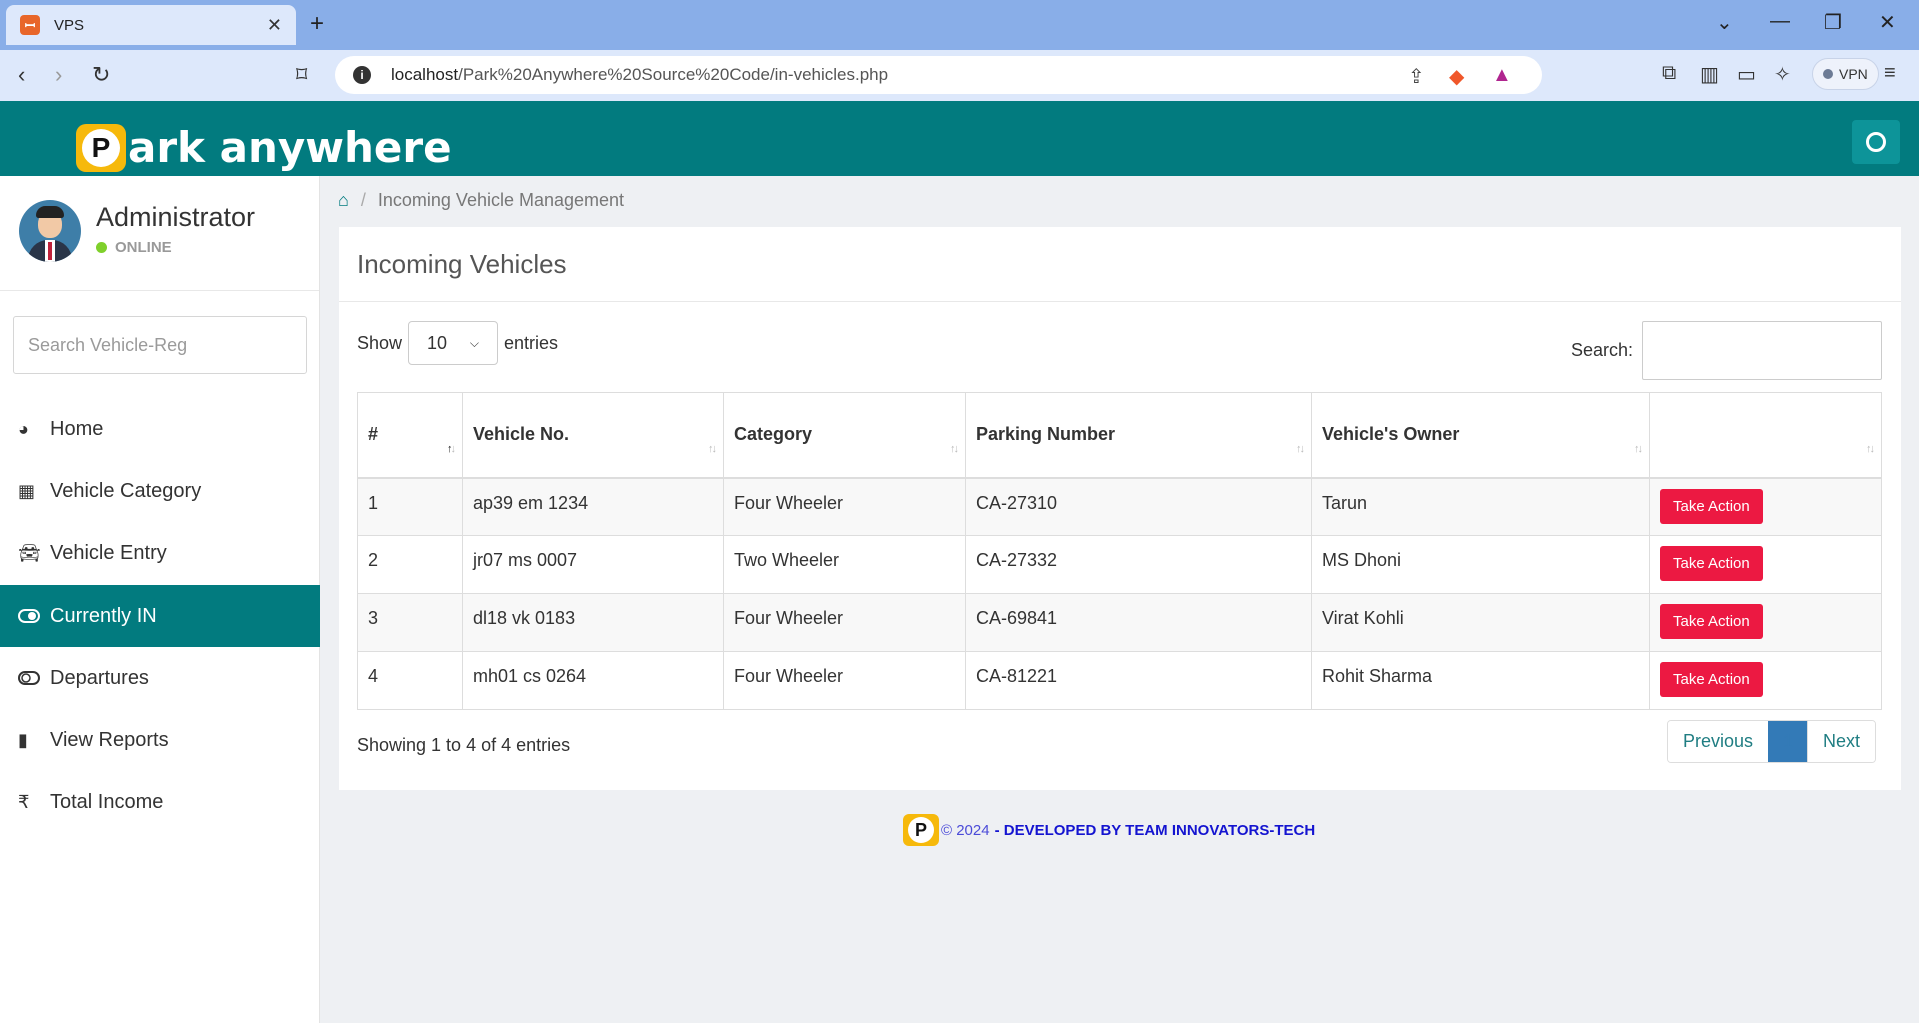 Image resolution: width=1919 pixels, height=1023 pixels. What do you see at coordinates (362, 75) in the screenshot?
I see `site-info-icon: i` at bounding box center [362, 75].